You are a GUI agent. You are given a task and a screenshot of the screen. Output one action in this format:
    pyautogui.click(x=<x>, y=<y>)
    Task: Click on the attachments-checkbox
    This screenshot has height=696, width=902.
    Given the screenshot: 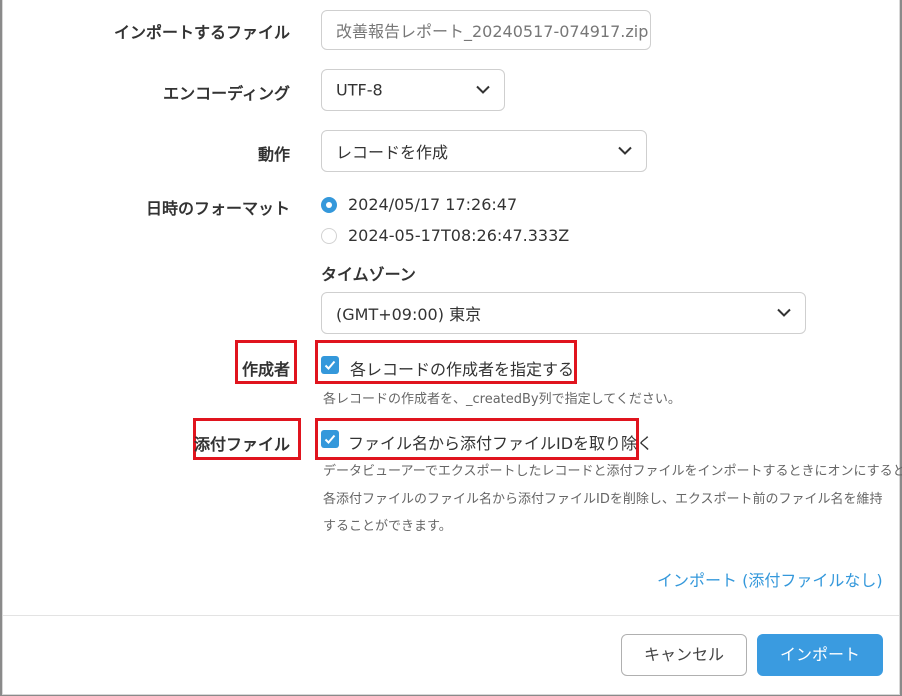 What is the action you would take?
    pyautogui.click(x=330, y=439)
    